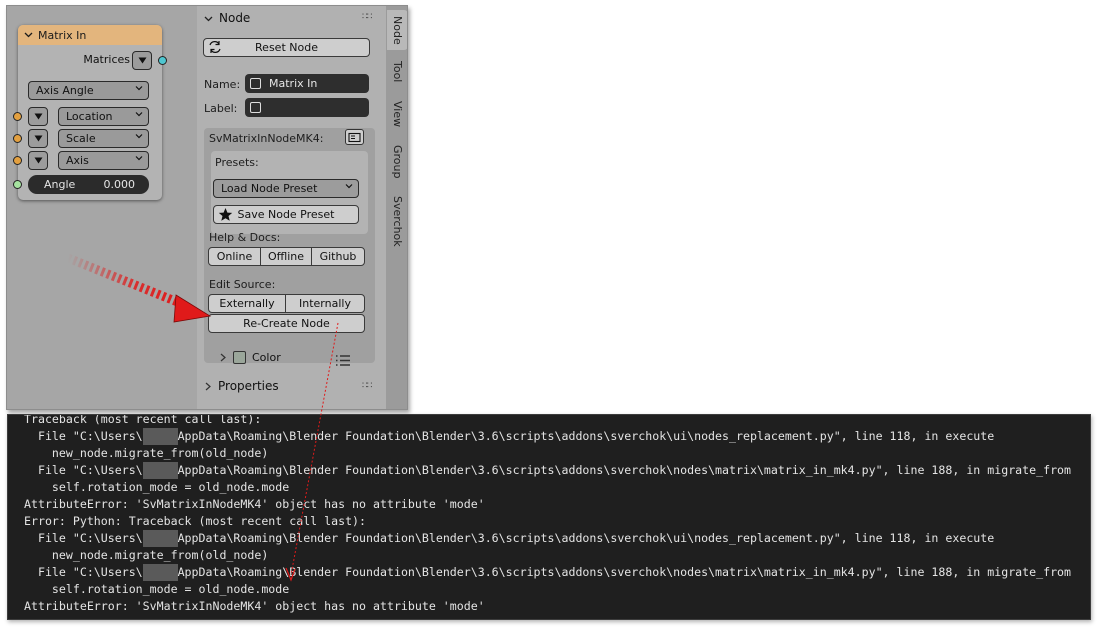 The height and width of the screenshot is (629, 1098). Describe the element at coordinates (343, 361) in the screenshot. I see `list-icon` at that location.